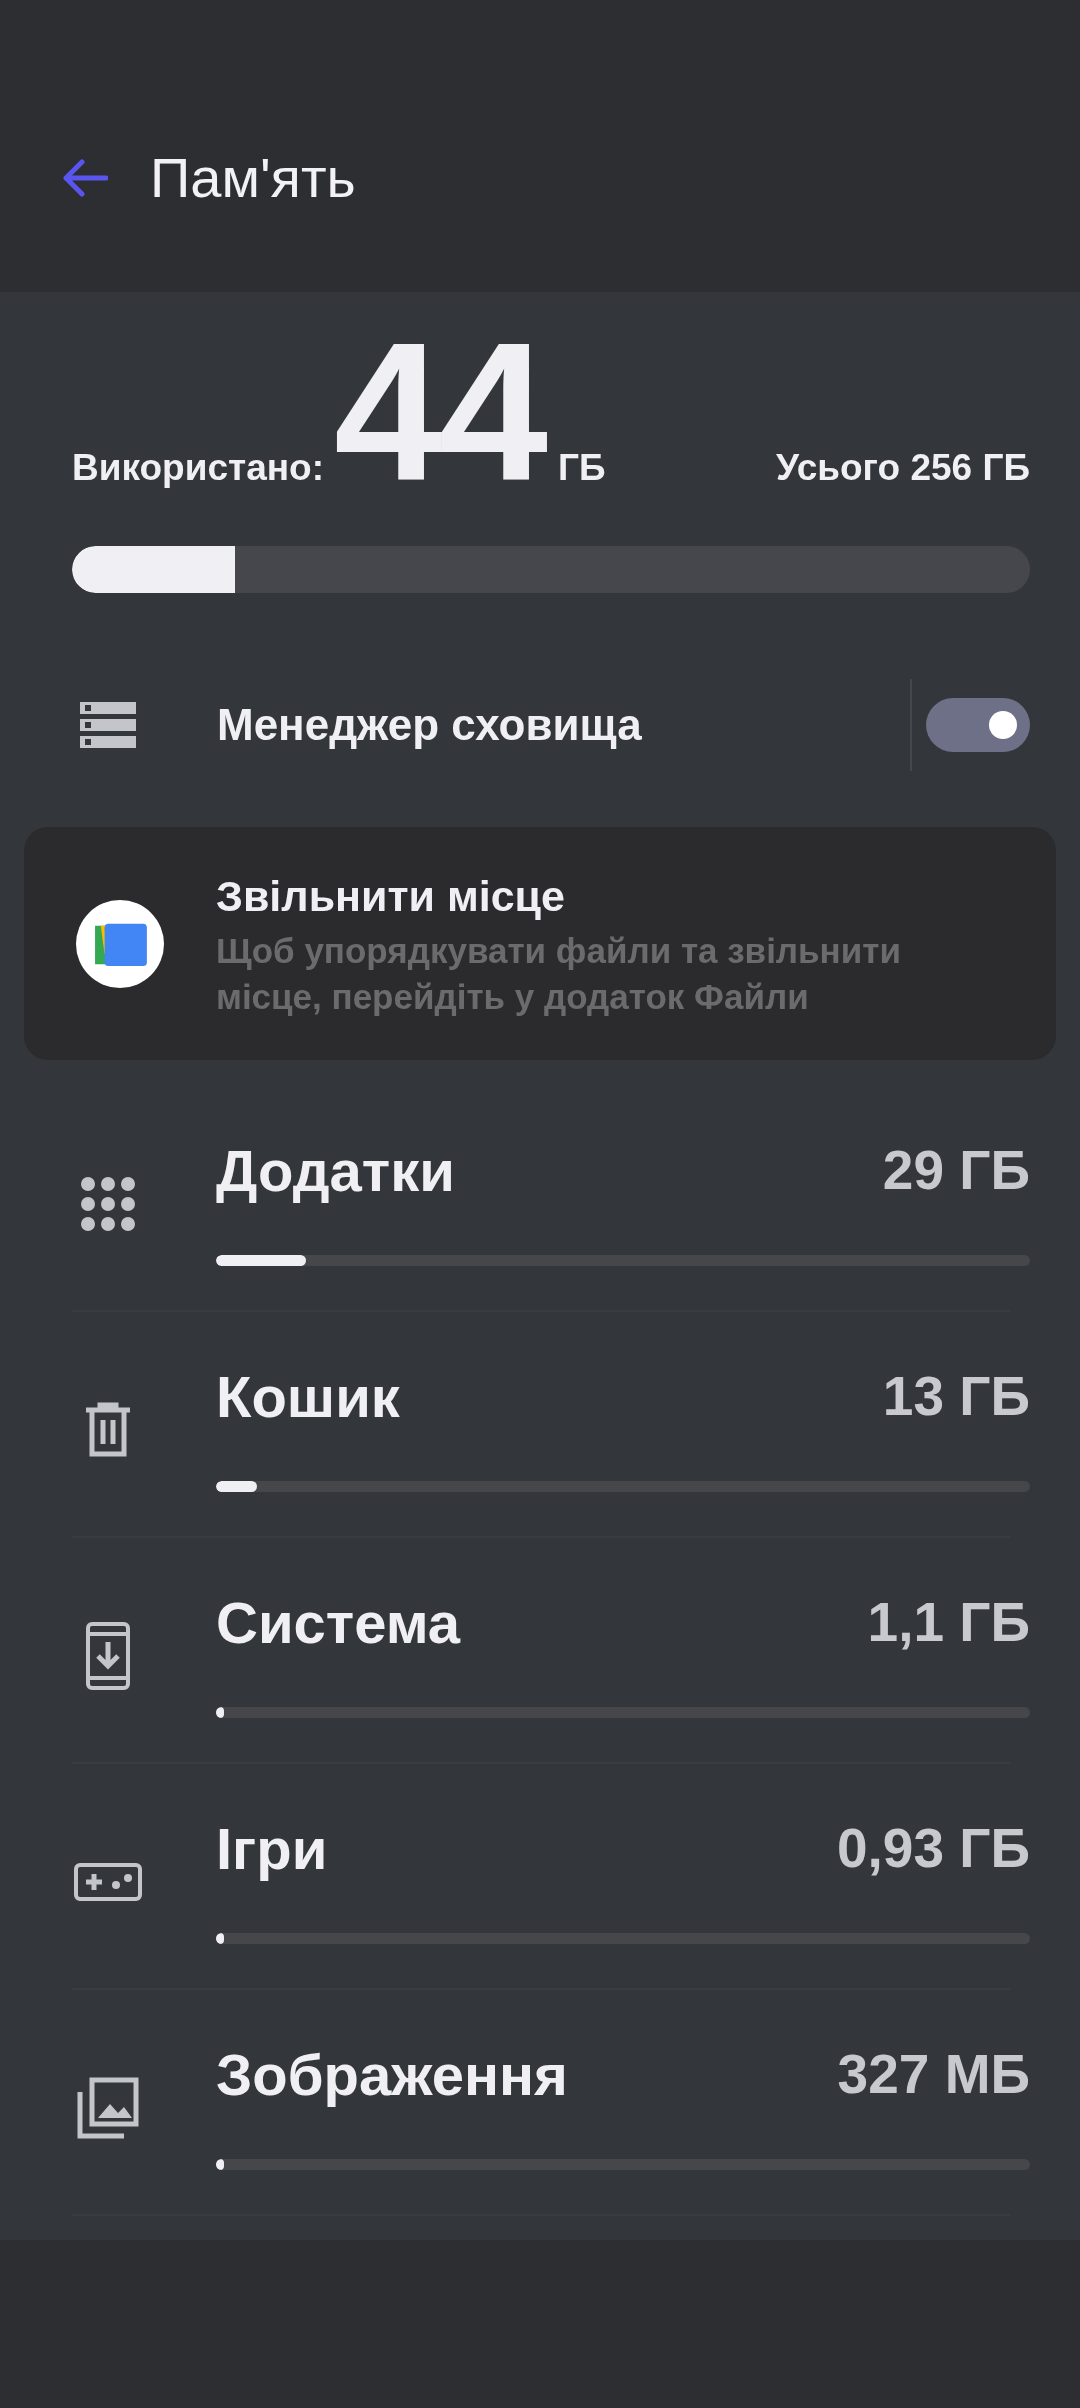 This screenshot has width=1080, height=2408. What do you see at coordinates (430, 725) in the screenshot?
I see `setting-label: Менеджер сховища` at bounding box center [430, 725].